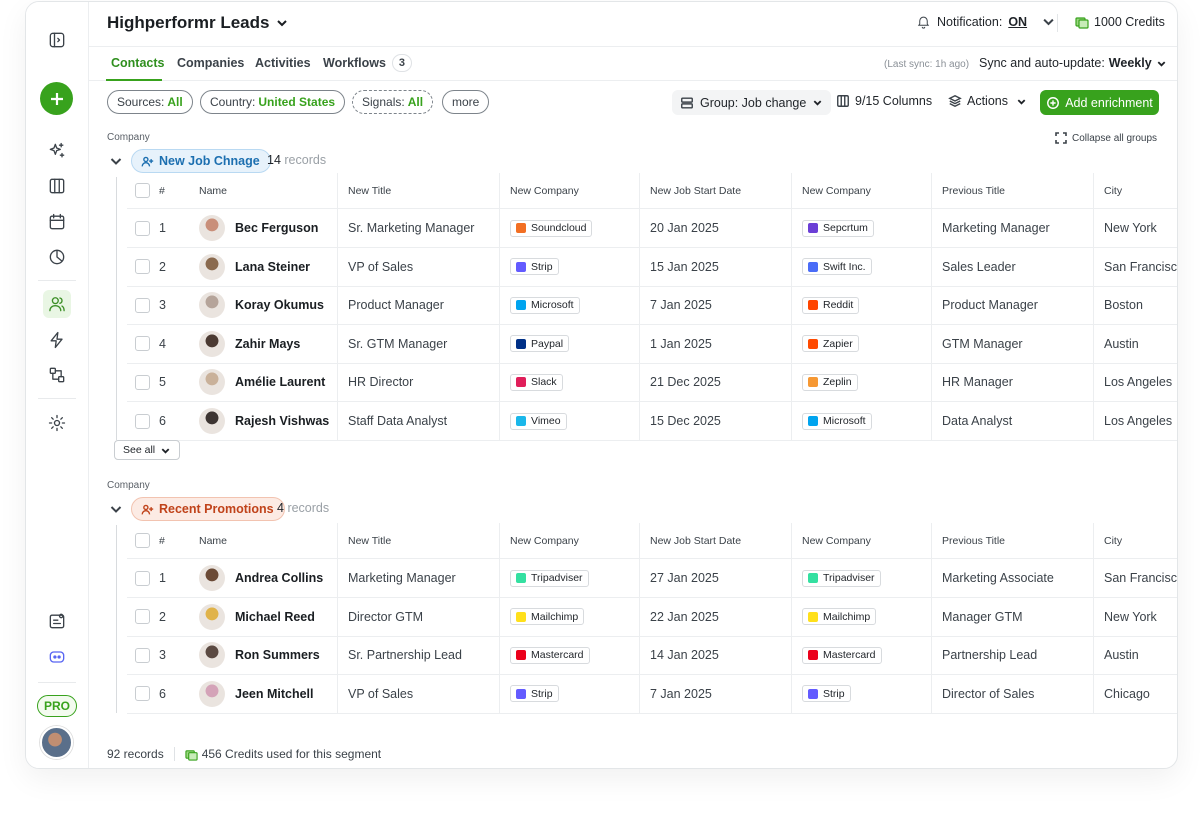 The height and width of the screenshot is (818, 1203). What do you see at coordinates (57, 657) in the screenshot?
I see `discord-icon` at bounding box center [57, 657].